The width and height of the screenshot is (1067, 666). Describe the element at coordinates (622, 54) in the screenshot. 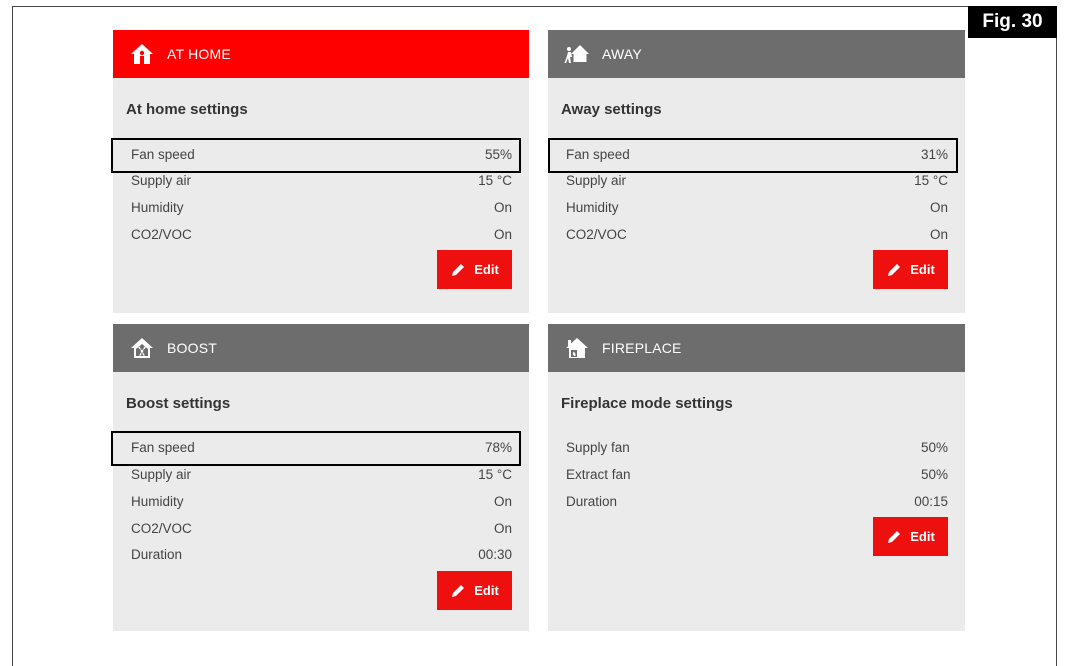

I see `card-title: AWAY` at that location.